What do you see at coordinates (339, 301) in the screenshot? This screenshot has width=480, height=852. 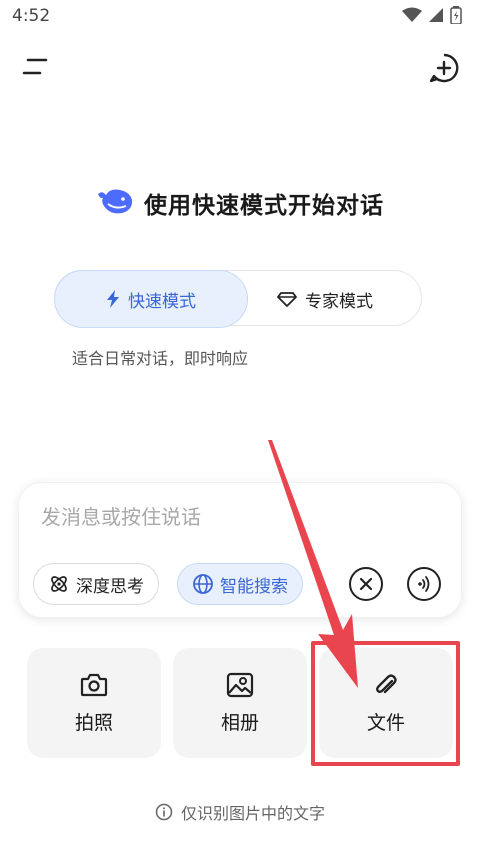 I see `expert-mode-label: 专家模式` at bounding box center [339, 301].